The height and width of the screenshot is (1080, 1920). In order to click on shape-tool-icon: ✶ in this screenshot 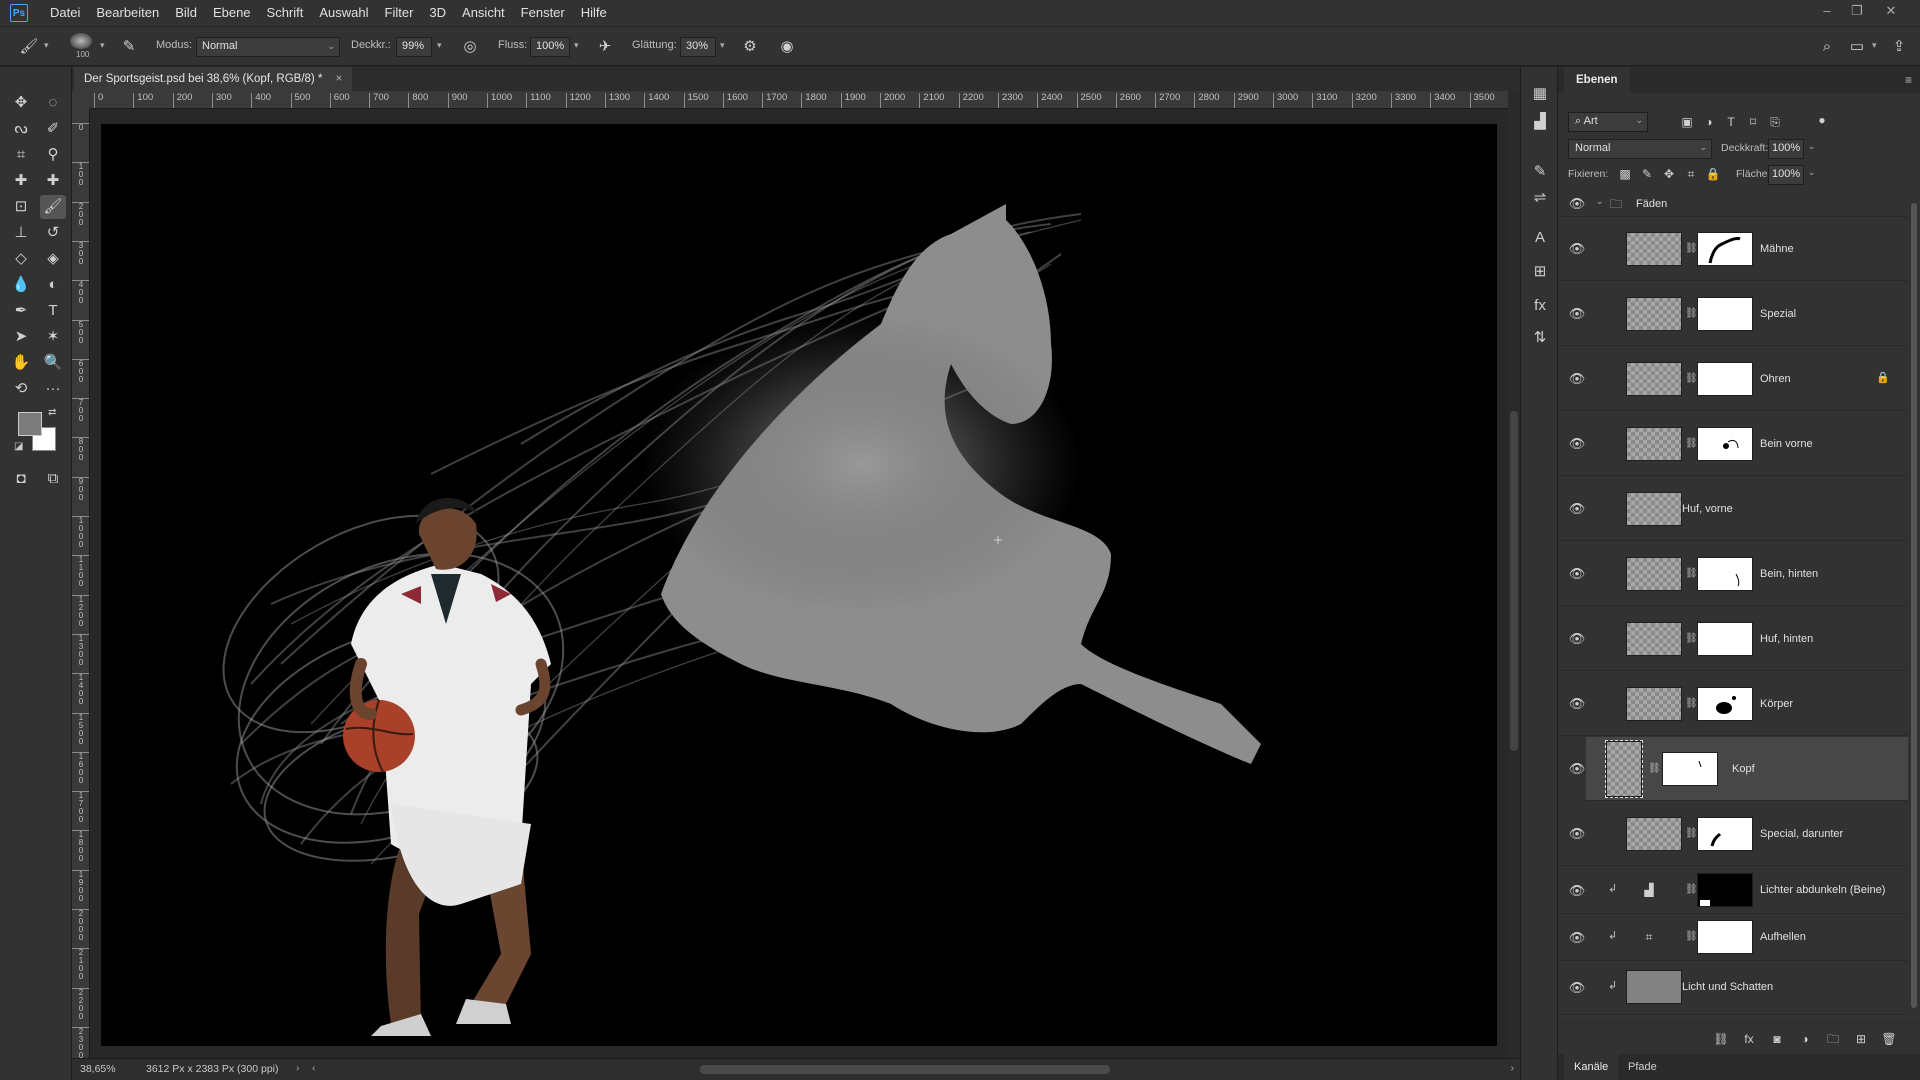, I will do `click(53, 337)`.